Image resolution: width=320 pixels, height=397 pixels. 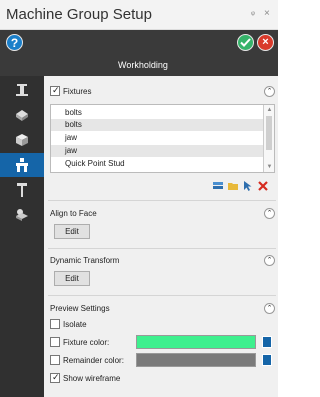 What do you see at coordinates (267, 13) in the screenshot?
I see `close-icon: ×` at bounding box center [267, 13].